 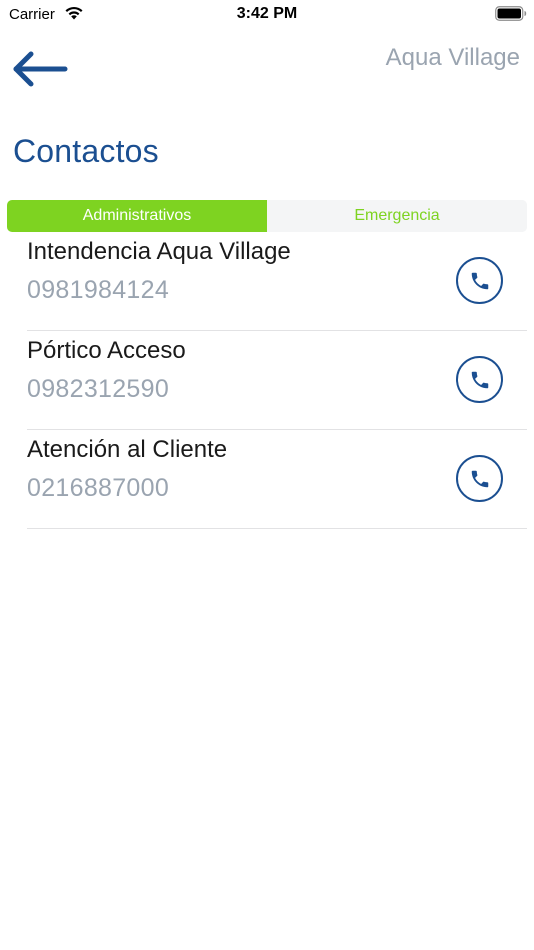 I want to click on contact-name: Atención al Cliente, so click(x=127, y=449).